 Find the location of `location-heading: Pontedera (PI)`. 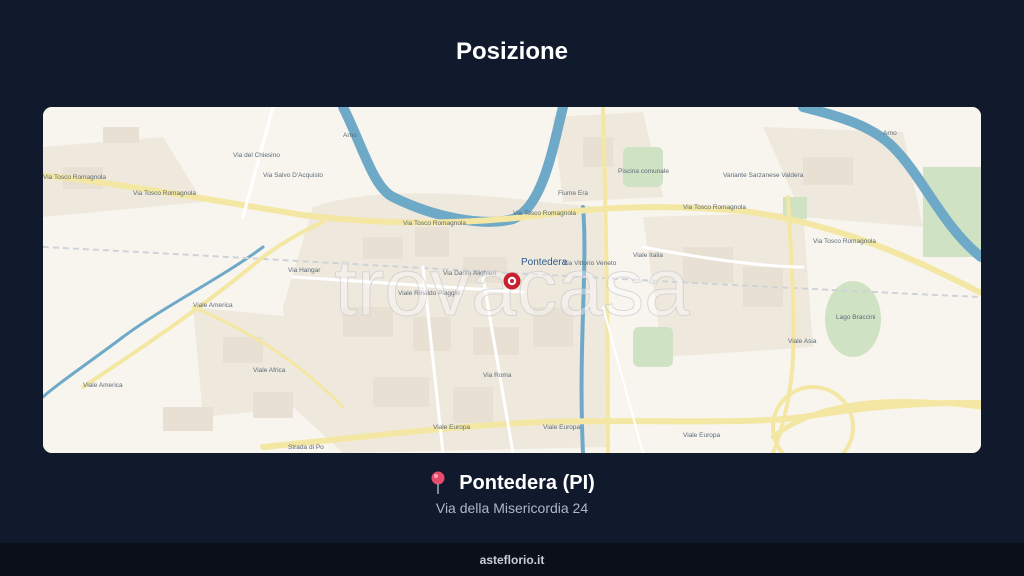

location-heading: Pontedera (PI) is located at coordinates (512, 483).